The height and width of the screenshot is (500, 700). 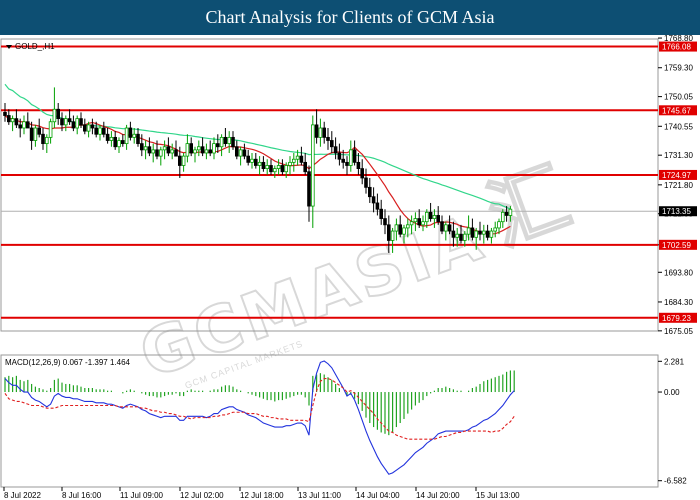 What do you see at coordinates (678, 272) in the screenshot?
I see `price-tick-label: 1693.80` at bounding box center [678, 272].